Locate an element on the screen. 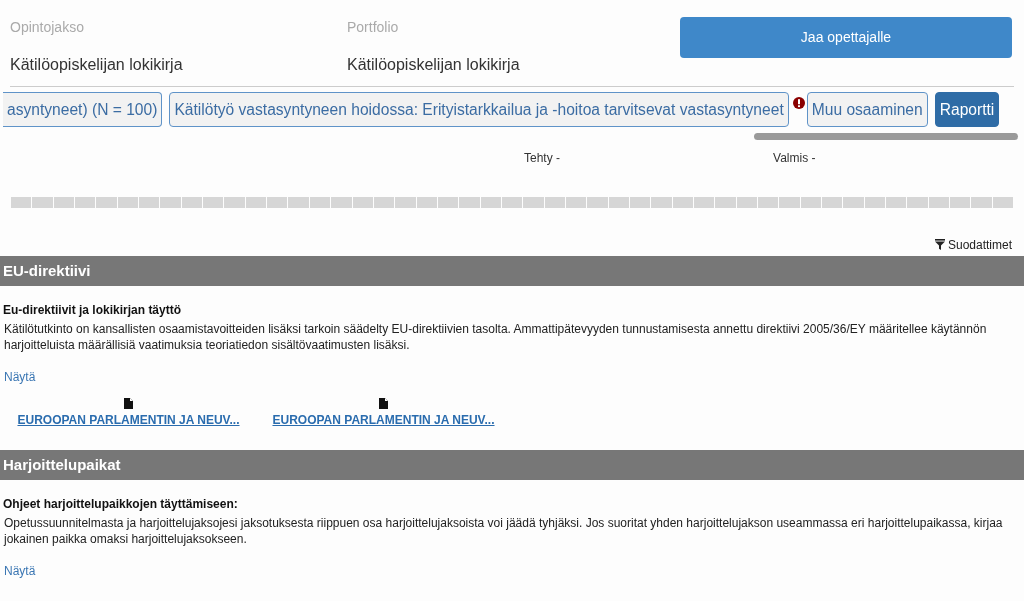  tab: asyntyneet) (N = 100) is located at coordinates (83, 109).